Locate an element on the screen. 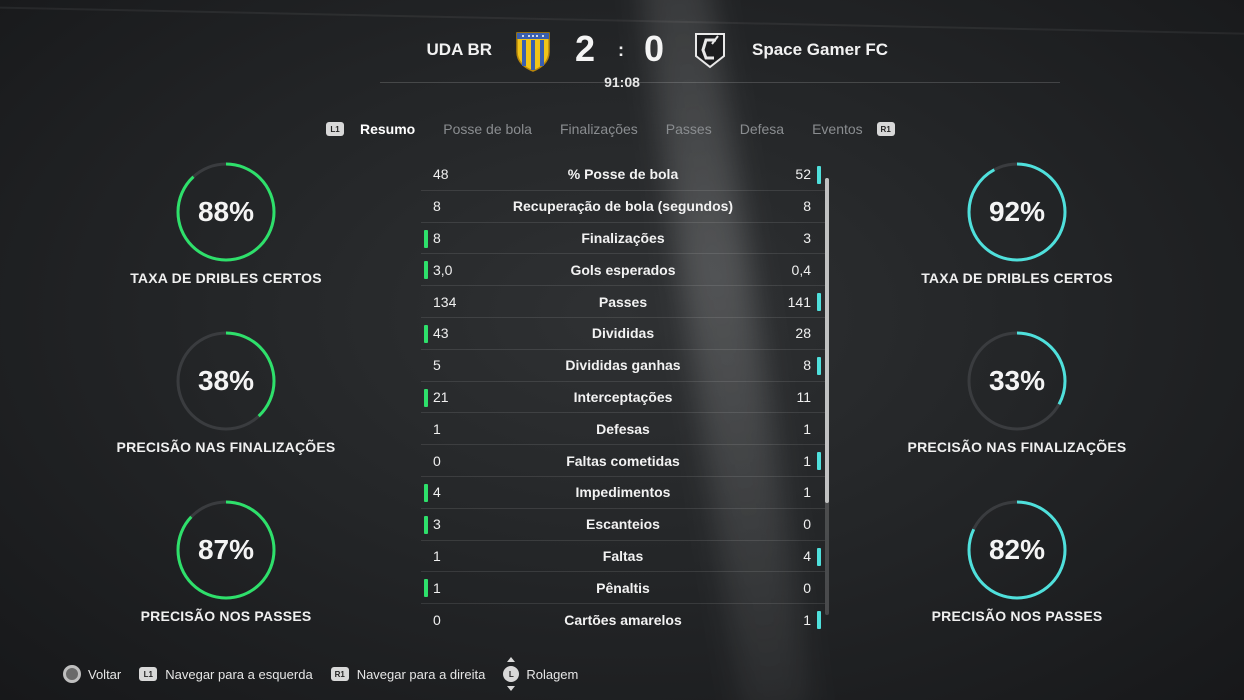 The width and height of the screenshot is (1244, 700). stat-label: Divididas is located at coordinates (623, 333).